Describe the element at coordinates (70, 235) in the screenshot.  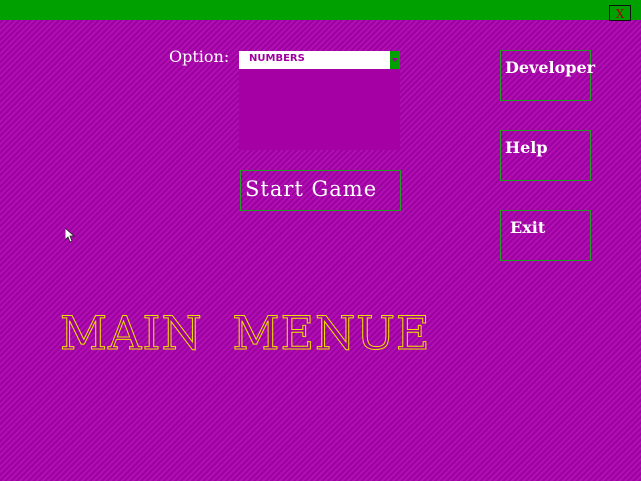
I see `mouse-pointer-icon` at that location.